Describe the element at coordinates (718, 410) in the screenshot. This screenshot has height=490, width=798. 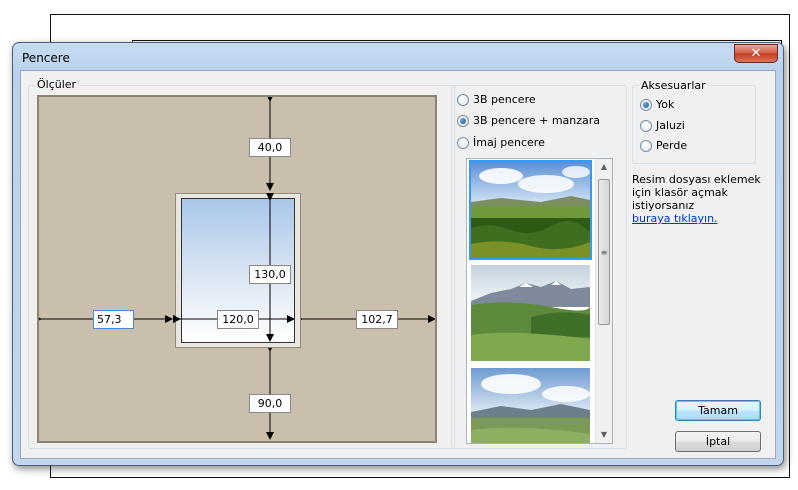
I see `ok-button: Tamam` at that location.